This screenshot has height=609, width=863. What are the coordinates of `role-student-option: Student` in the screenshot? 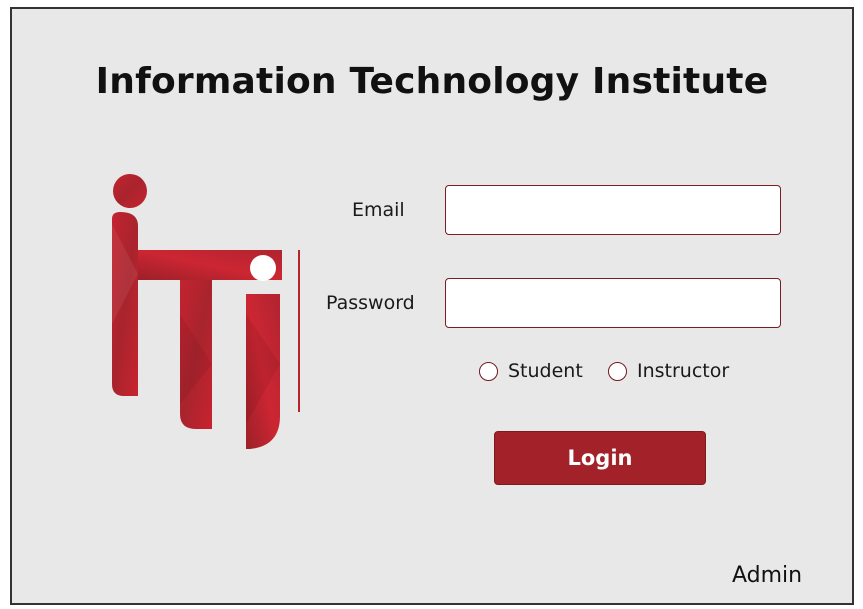 It's located at (531, 371).